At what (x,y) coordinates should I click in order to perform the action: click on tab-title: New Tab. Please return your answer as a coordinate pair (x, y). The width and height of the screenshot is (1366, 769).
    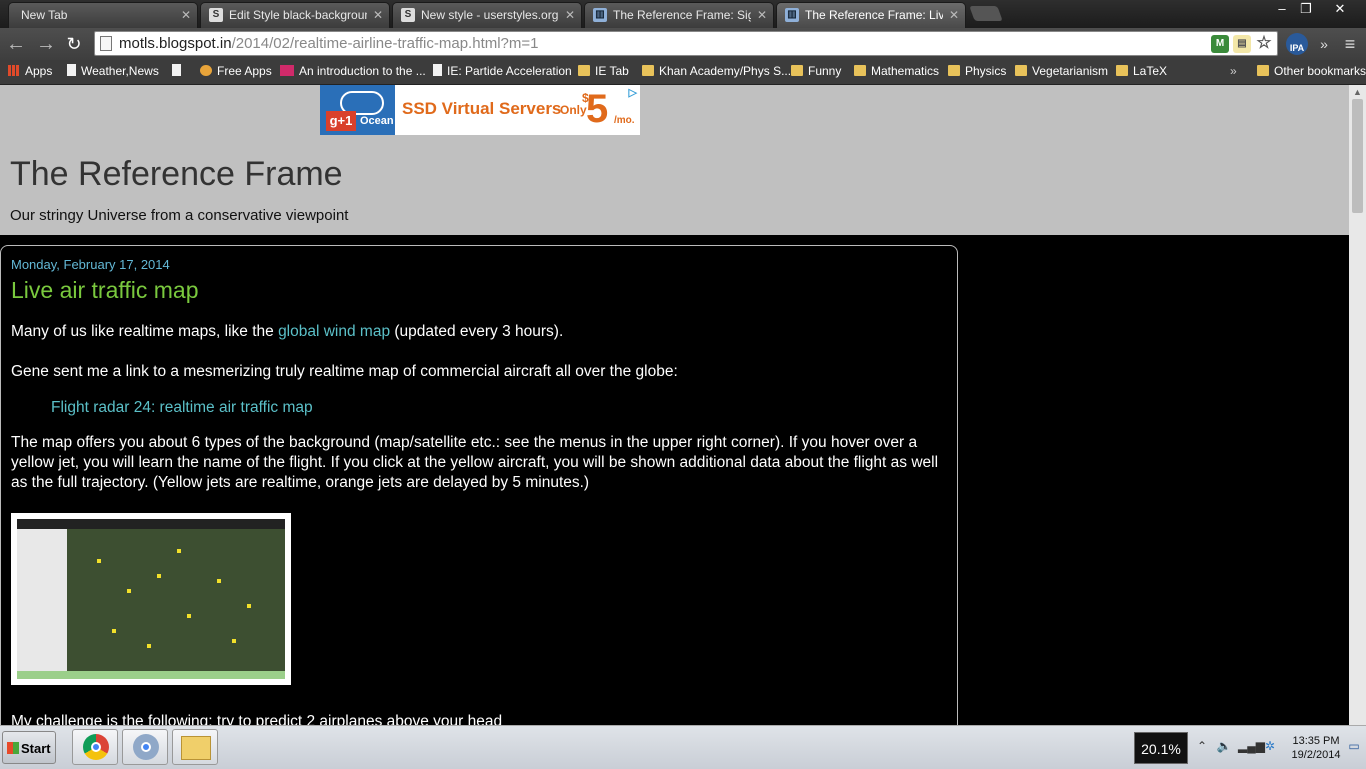
    Looking at the image, I should click on (44, 15).